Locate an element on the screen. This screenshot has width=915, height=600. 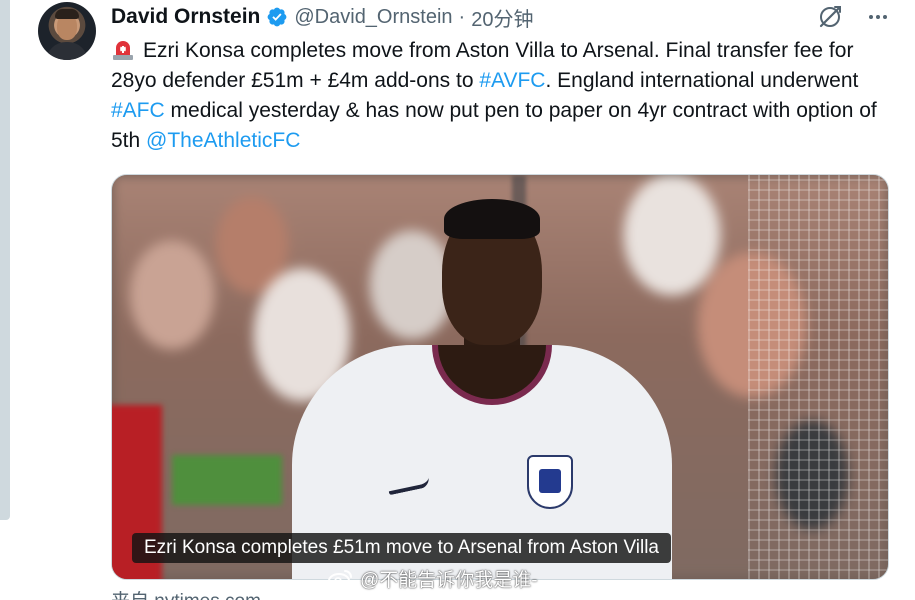
author-handle: @David_Ornstein is located at coordinates (373, 17).